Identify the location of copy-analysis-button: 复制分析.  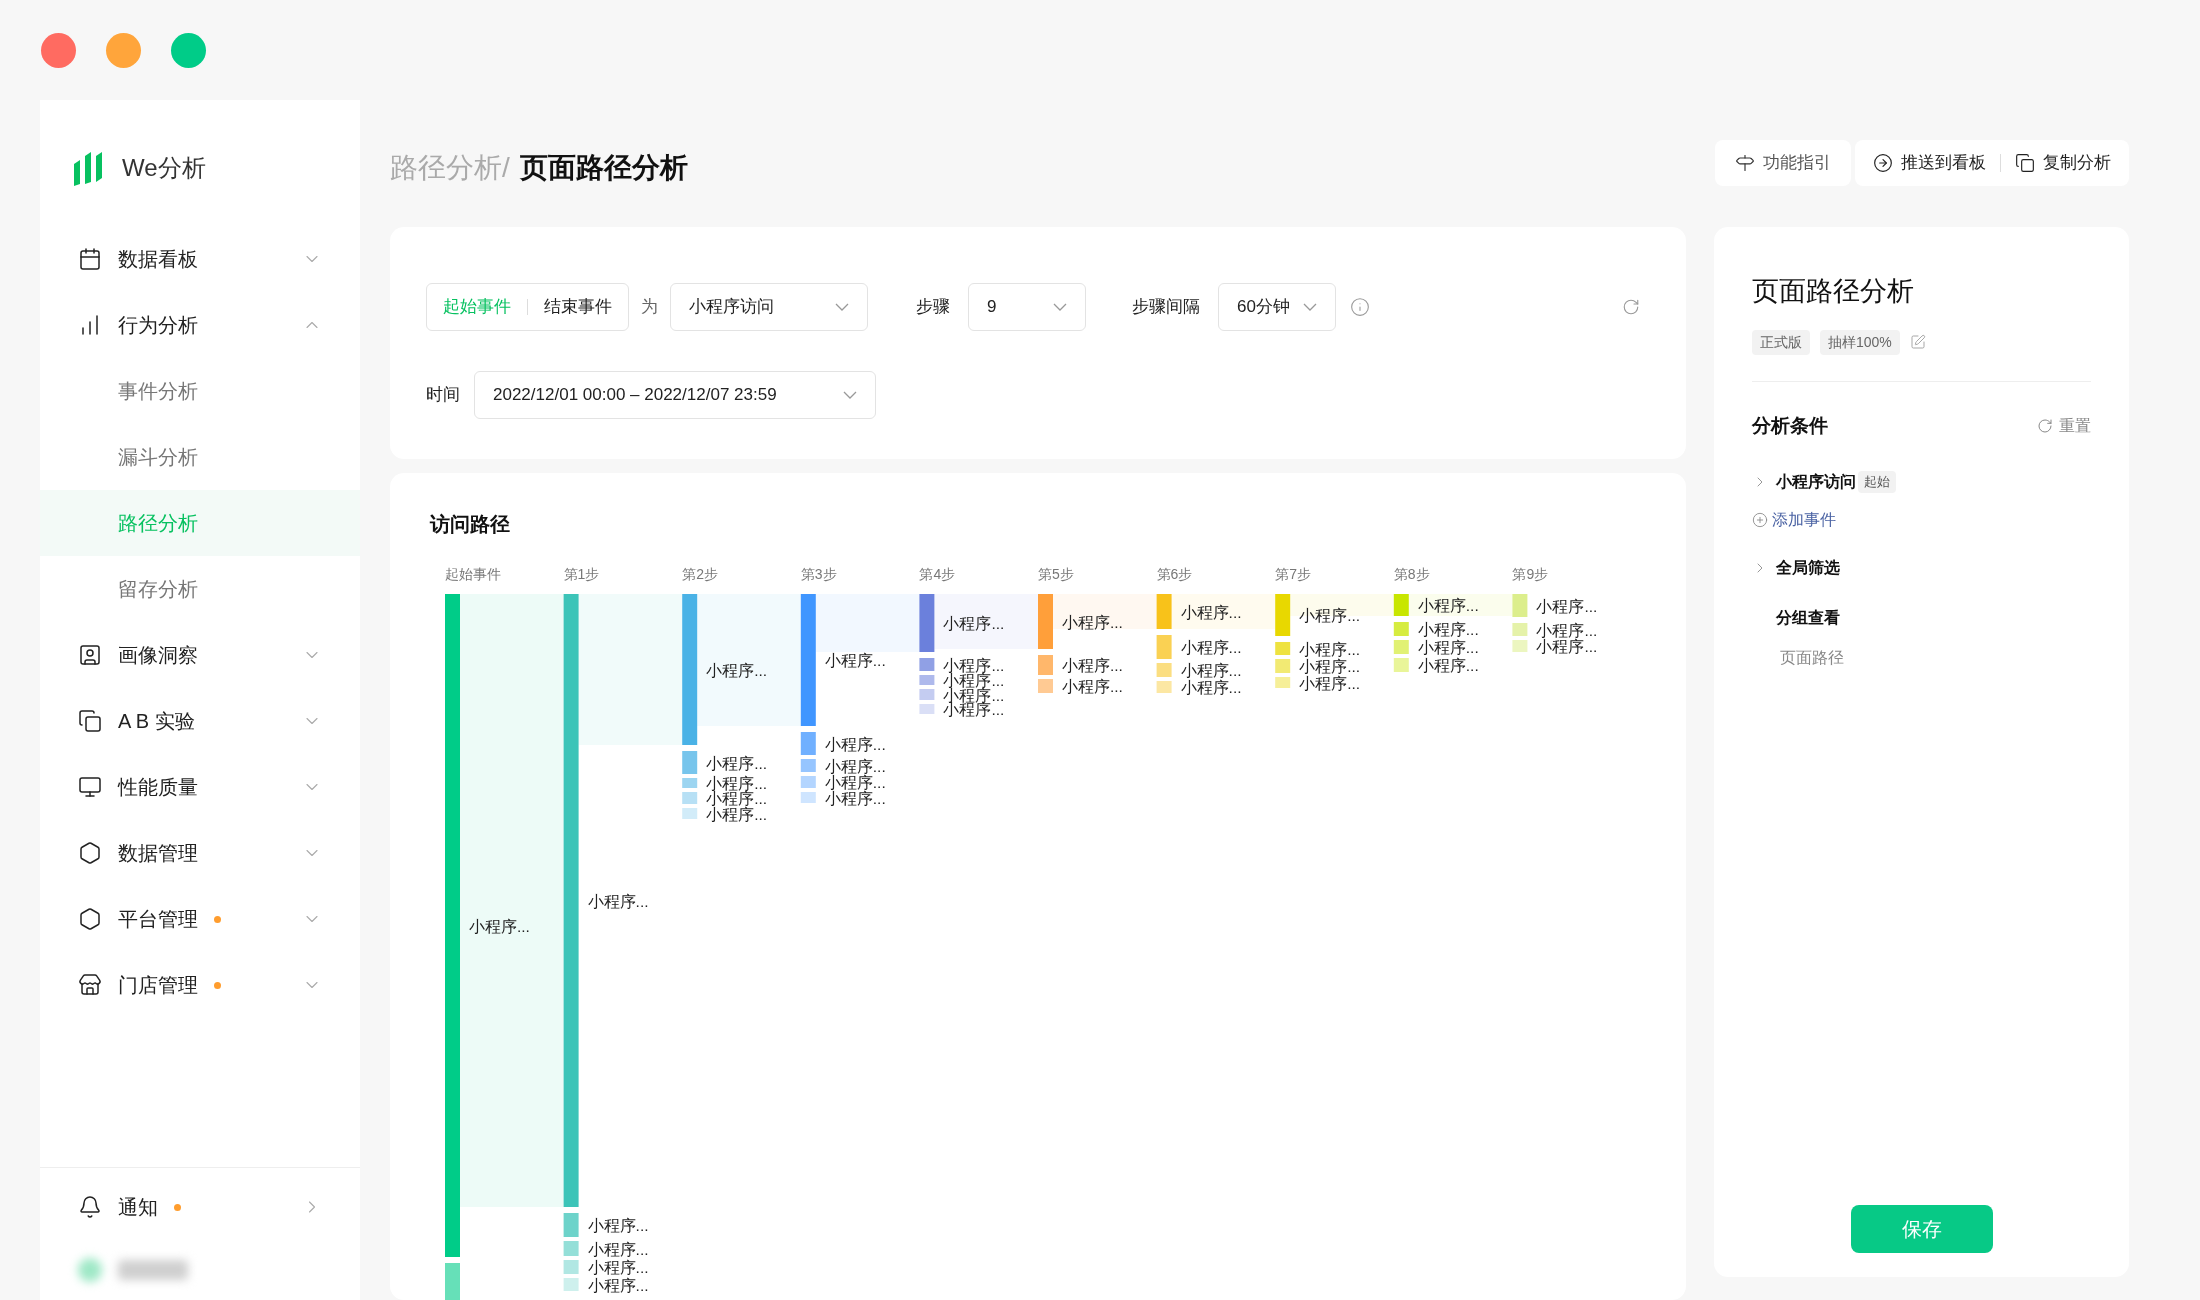
(2063, 163).